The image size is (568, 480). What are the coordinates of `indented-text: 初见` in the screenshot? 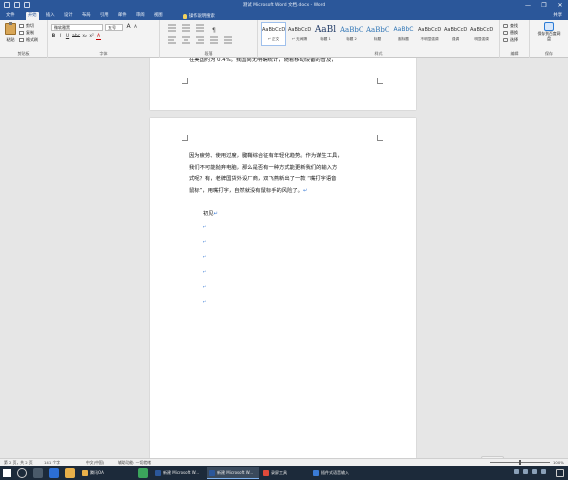 It's located at (208, 214).